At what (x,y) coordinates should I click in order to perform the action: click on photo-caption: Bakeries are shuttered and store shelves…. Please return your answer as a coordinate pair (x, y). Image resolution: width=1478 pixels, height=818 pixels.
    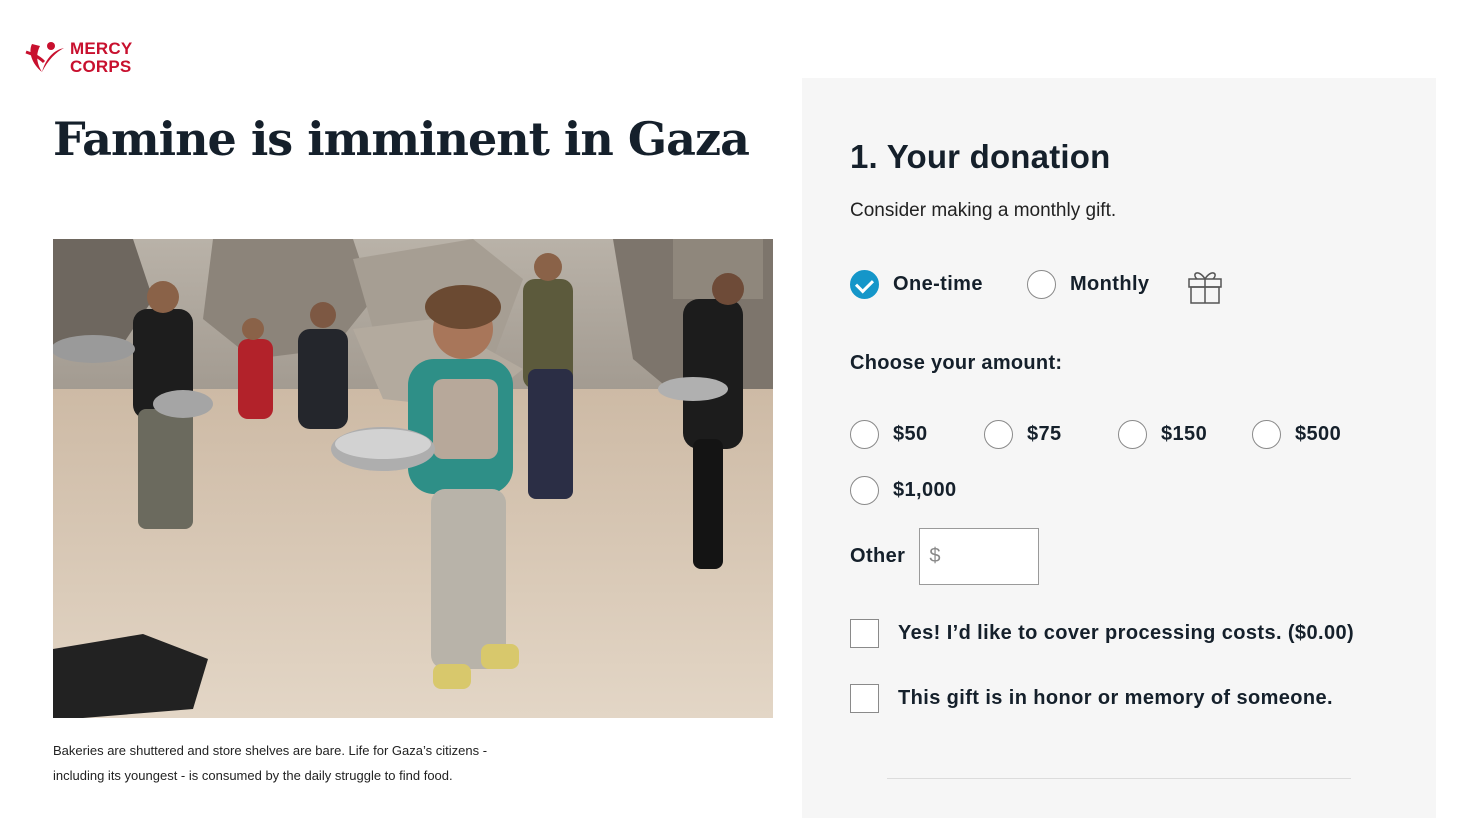
    Looking at the image, I should click on (270, 763).